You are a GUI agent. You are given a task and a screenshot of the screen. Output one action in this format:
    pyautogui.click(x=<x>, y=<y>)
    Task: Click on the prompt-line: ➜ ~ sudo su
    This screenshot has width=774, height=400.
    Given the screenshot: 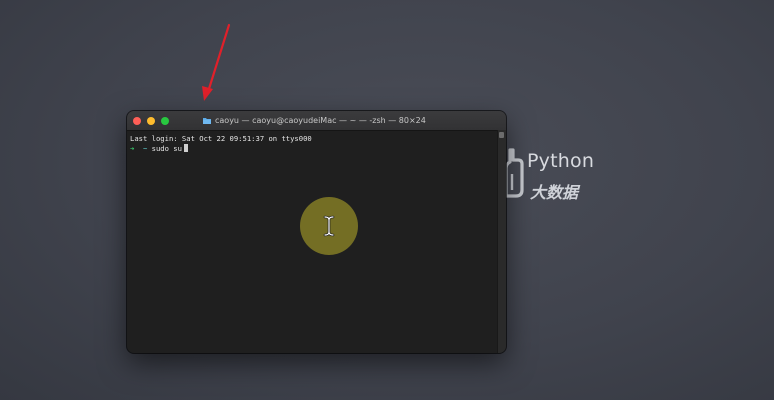 What is the action you would take?
    pyautogui.click(x=316, y=148)
    